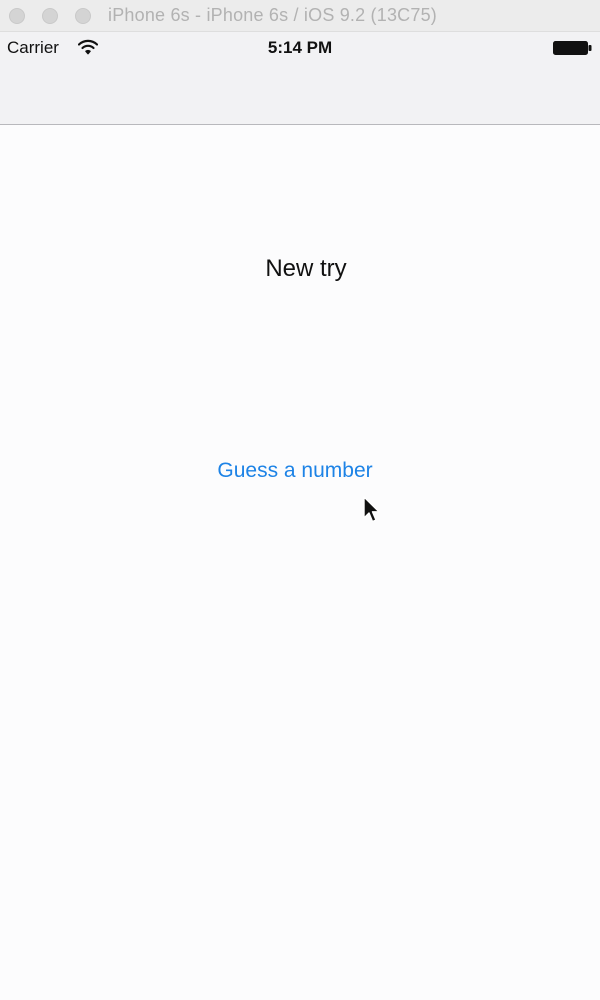 This screenshot has width=600, height=1000. Describe the element at coordinates (306, 268) in the screenshot. I see `new-try-label: New try` at that location.